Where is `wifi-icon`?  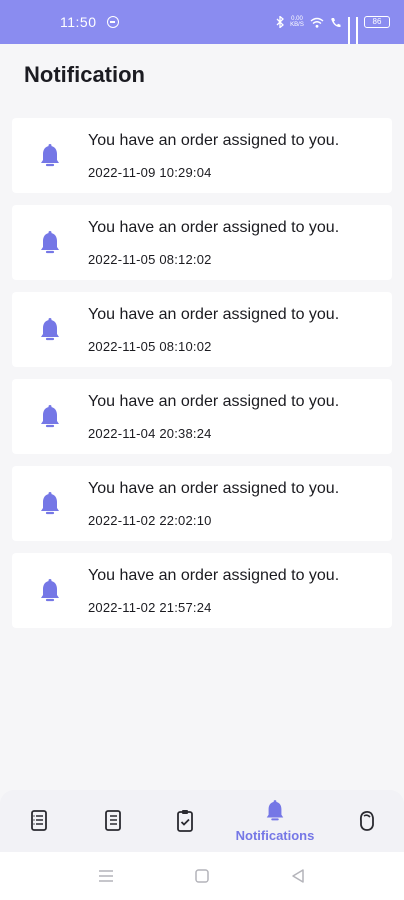
wifi-icon is located at coordinates (317, 22).